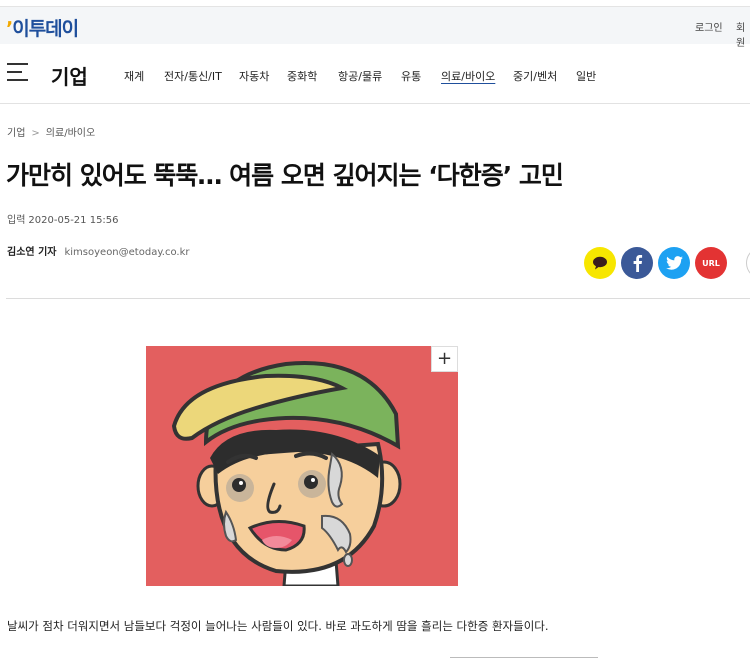  I want to click on section-title: 기업, so click(69, 75).